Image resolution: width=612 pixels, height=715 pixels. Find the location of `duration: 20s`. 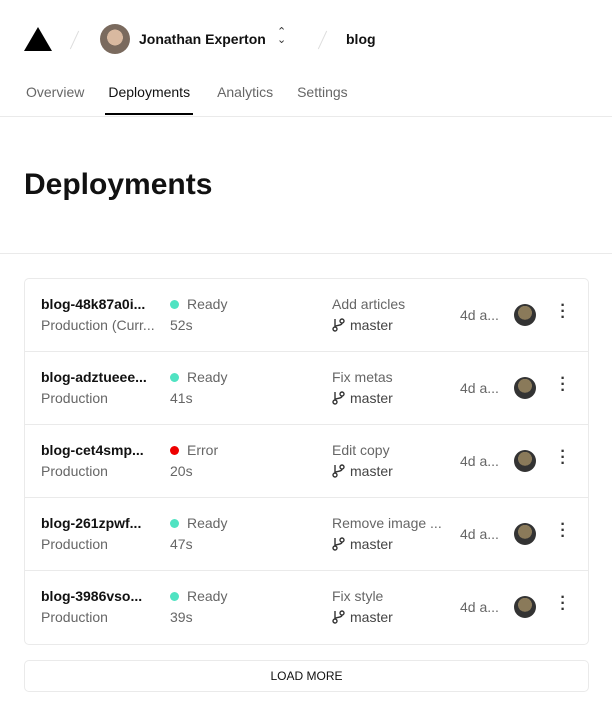

duration: 20s is located at coordinates (181, 471).